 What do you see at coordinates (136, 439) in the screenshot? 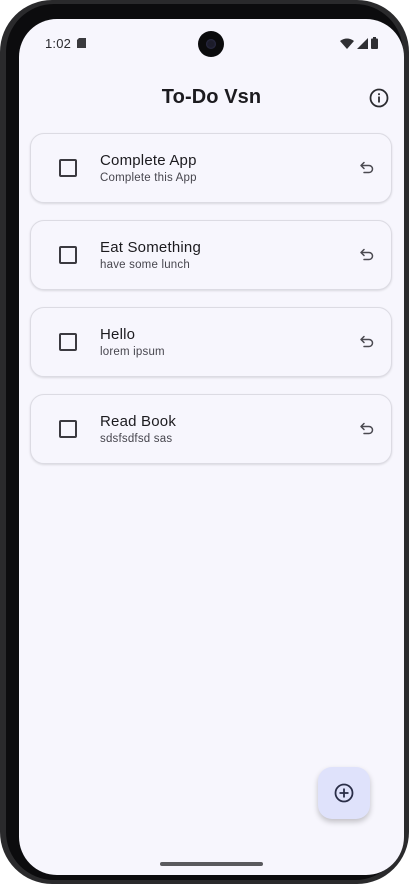
I see `task-subtitle: sdsfsdfsd sas` at bounding box center [136, 439].